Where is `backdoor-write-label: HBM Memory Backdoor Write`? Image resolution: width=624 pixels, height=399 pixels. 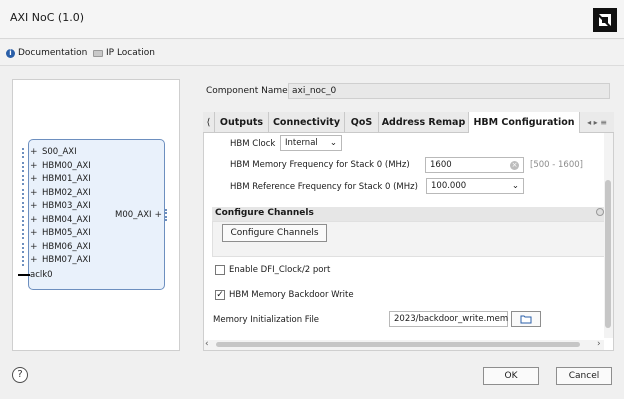
backdoor-write-label: HBM Memory Backdoor Write is located at coordinates (291, 295).